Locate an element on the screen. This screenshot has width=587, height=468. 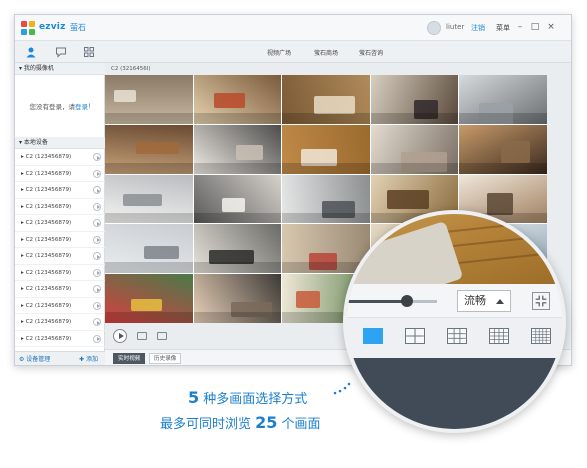
not-logged-text: 您没有登录，请 is located at coordinates (52, 107).